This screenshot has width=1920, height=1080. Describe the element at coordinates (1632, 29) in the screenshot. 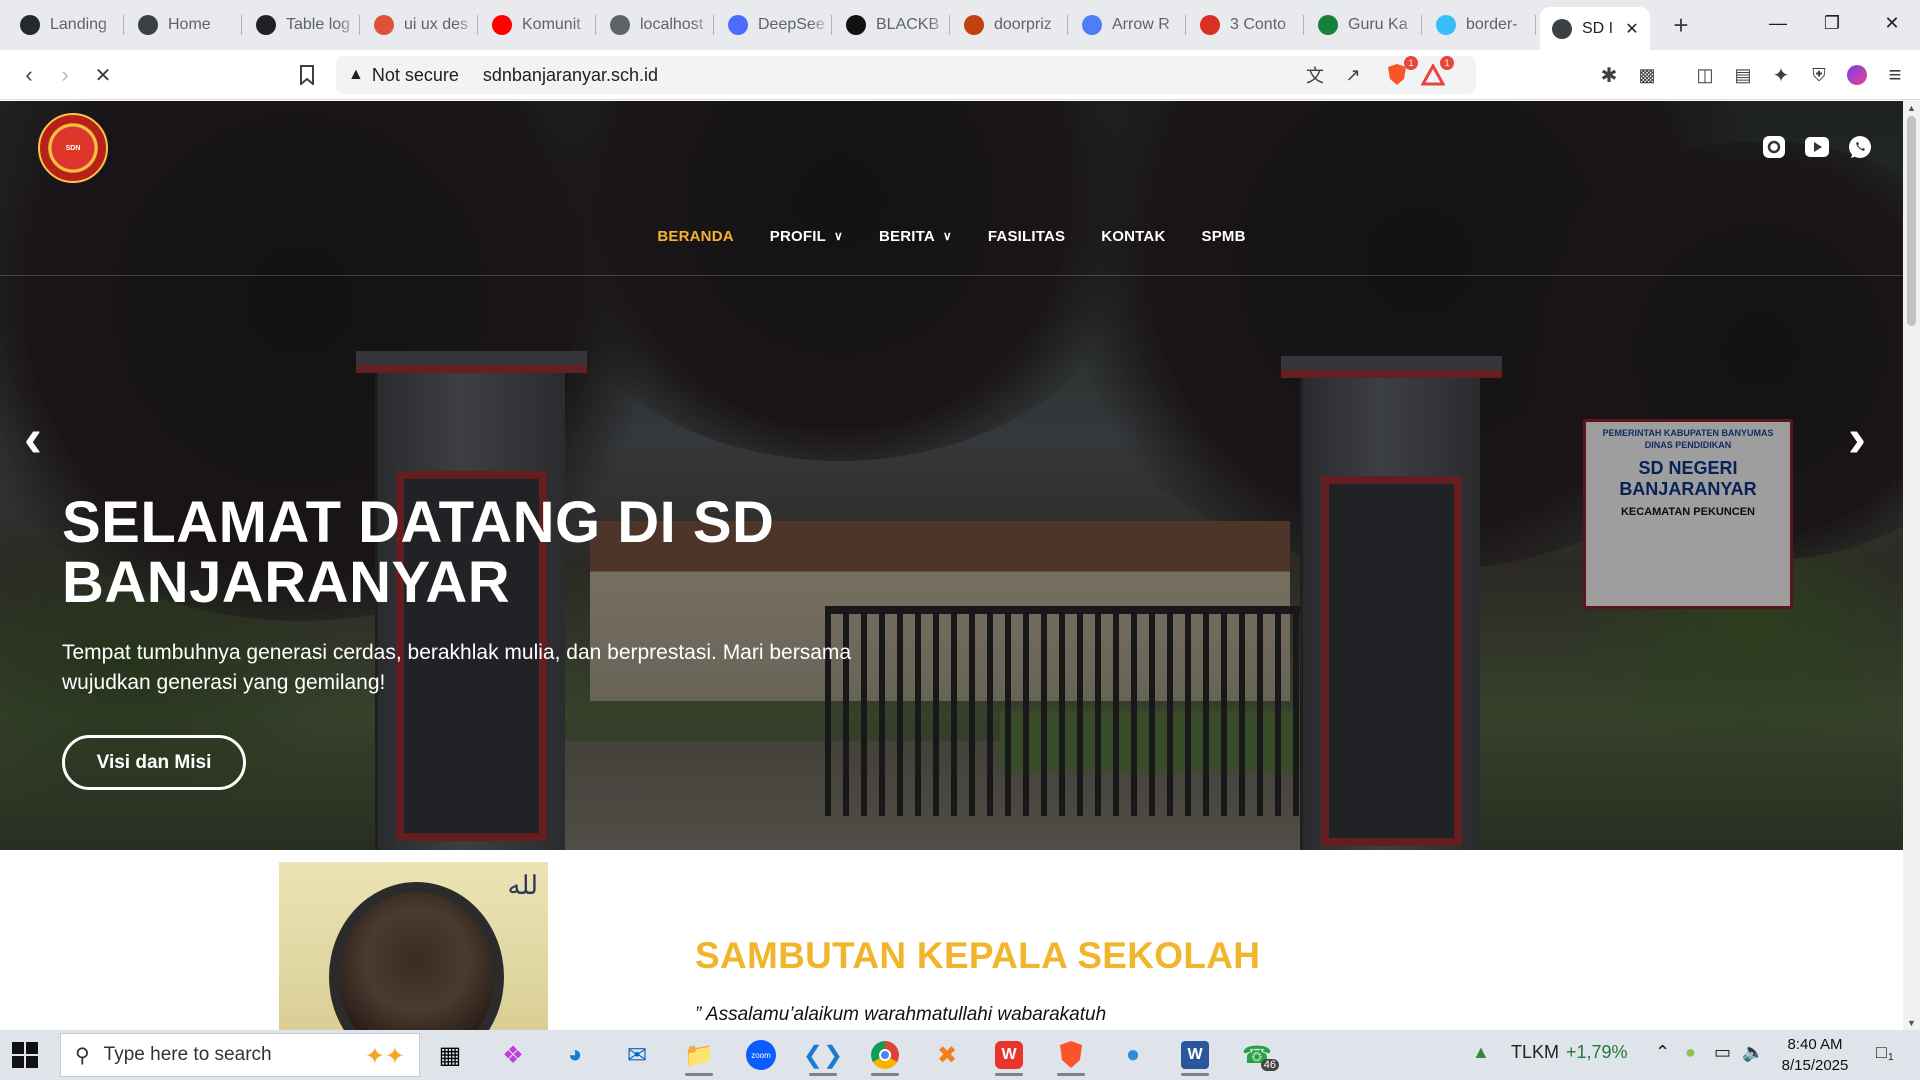

I see `close-tab-icon: ✕` at that location.